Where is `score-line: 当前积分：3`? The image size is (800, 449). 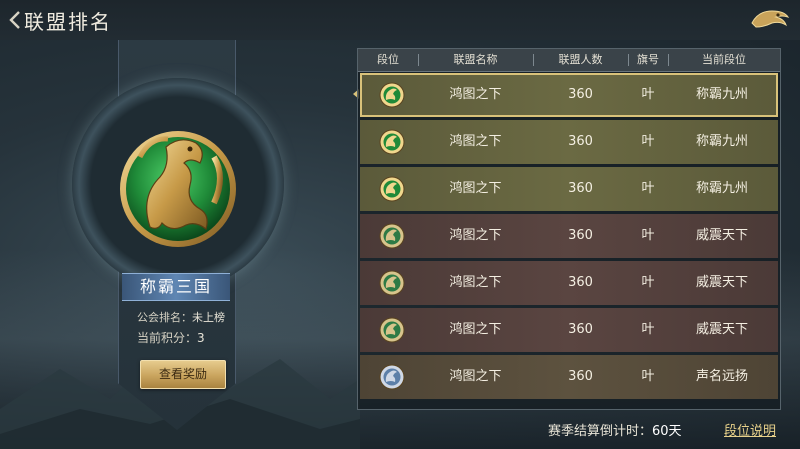 score-line: 当前积分：3 is located at coordinates (171, 337).